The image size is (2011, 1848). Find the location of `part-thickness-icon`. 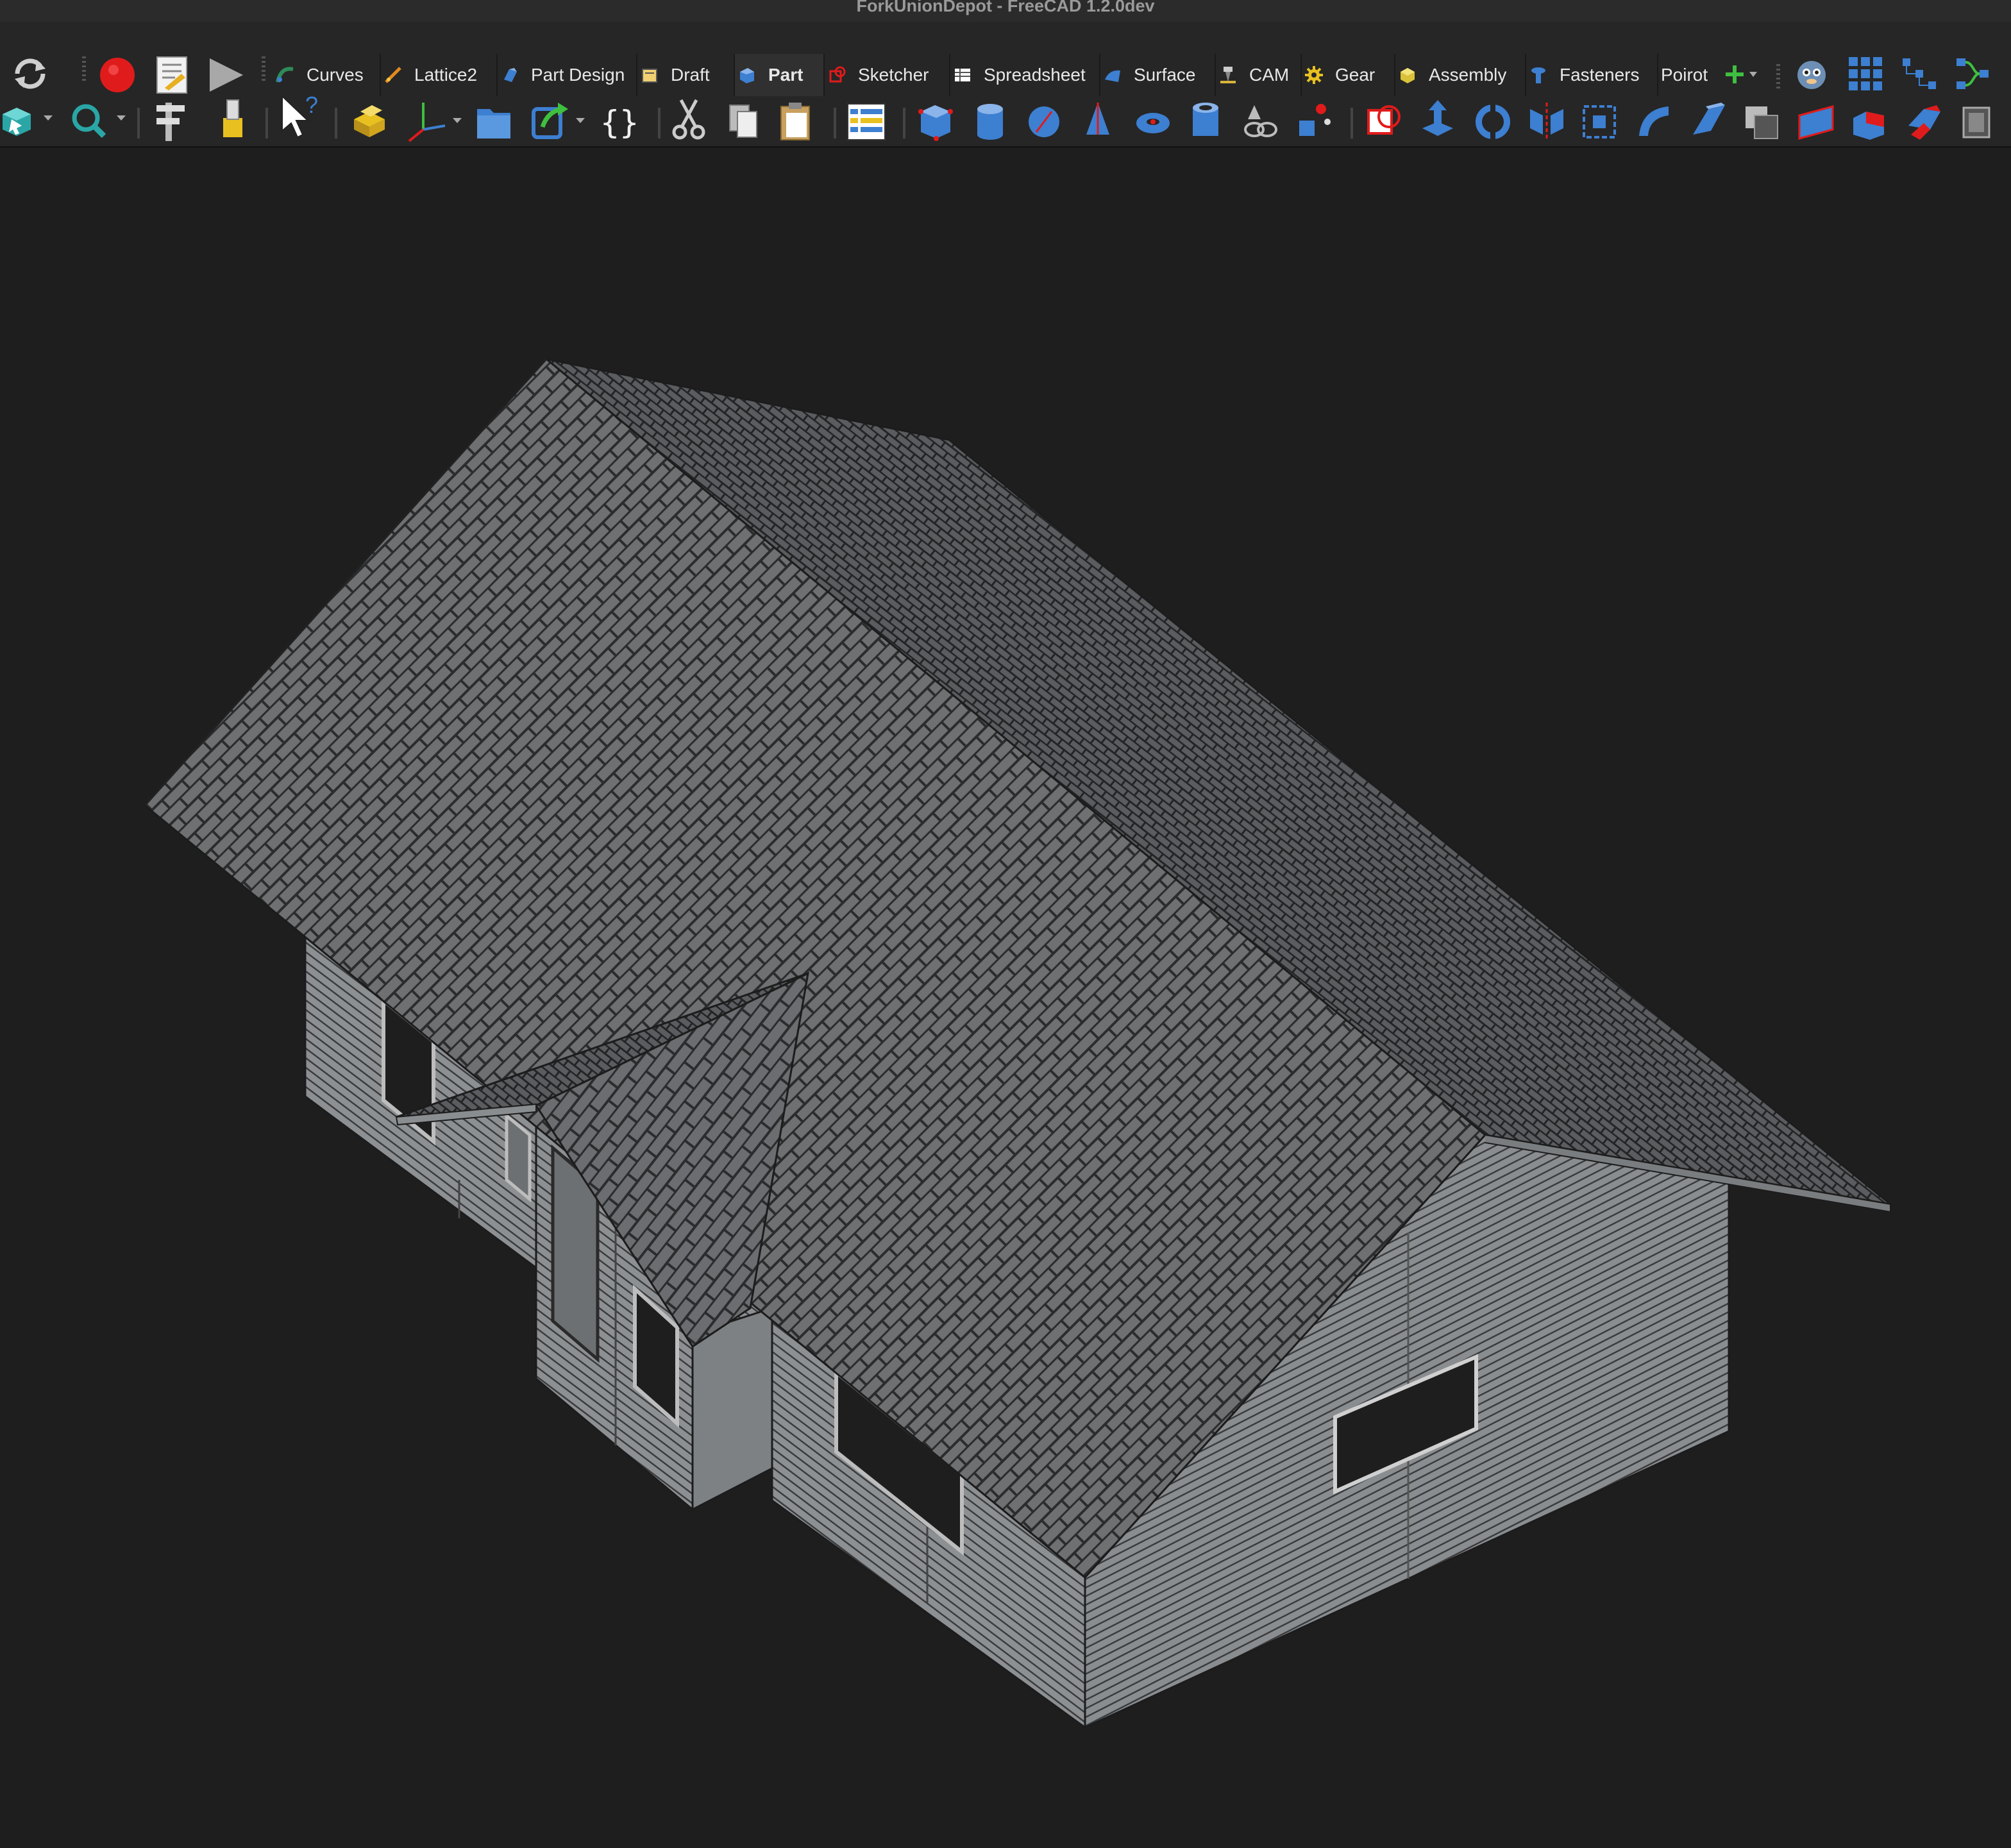

part-thickness-icon is located at coordinates (1816, 122).